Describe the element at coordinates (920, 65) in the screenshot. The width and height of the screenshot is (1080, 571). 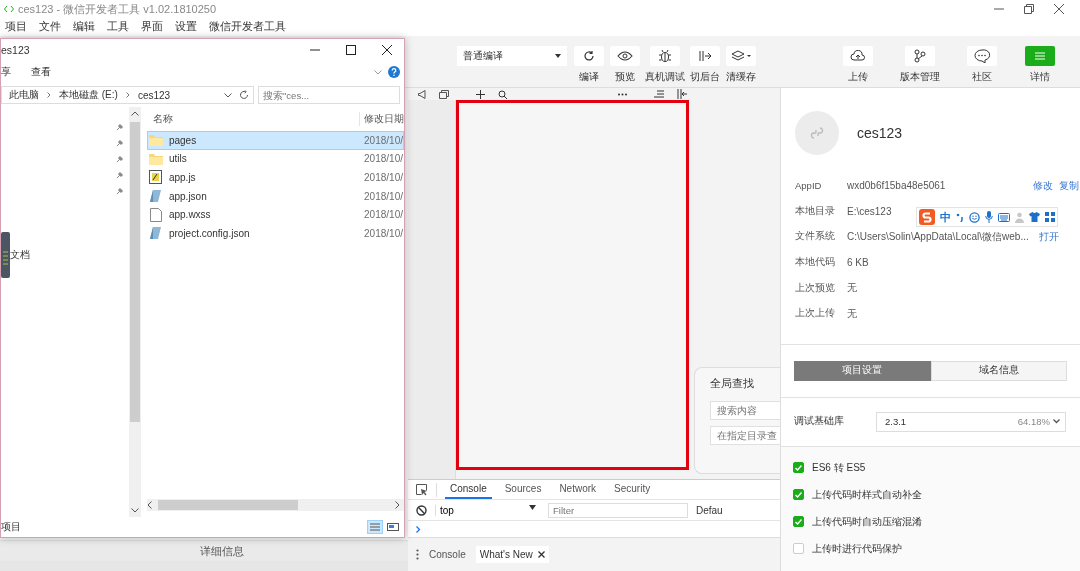
I see `toolbar-button: 版本管理` at that location.